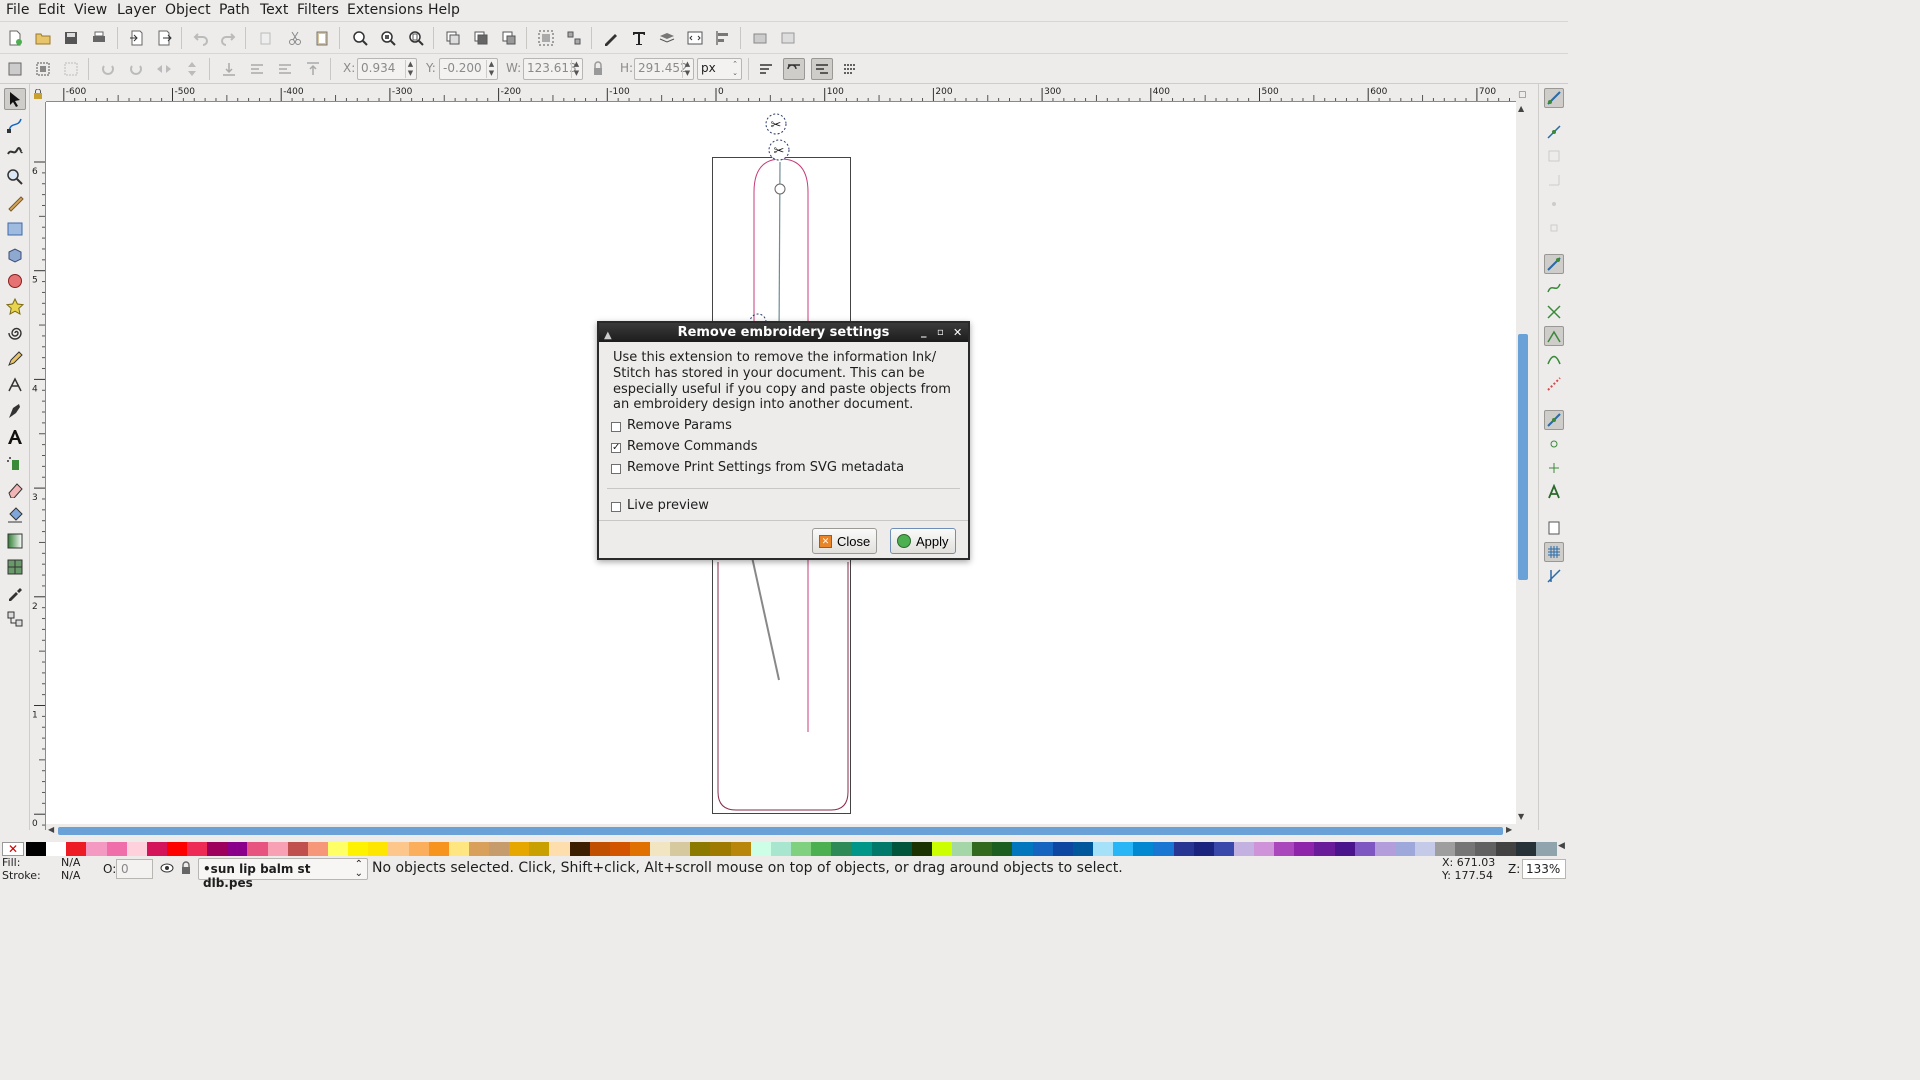  I want to click on remove-print-settings-checkbox, so click(616, 469).